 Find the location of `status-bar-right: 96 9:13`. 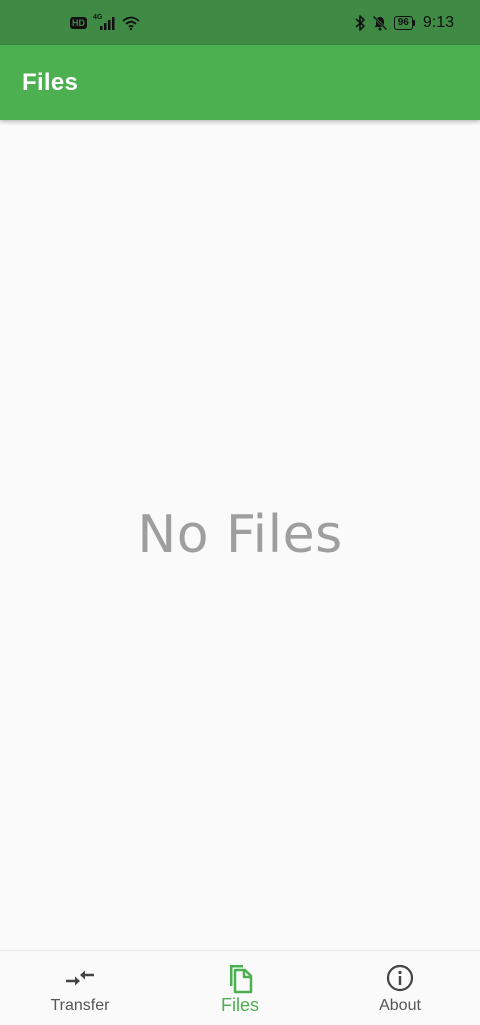

status-bar-right: 96 9:13 is located at coordinates (404, 23).